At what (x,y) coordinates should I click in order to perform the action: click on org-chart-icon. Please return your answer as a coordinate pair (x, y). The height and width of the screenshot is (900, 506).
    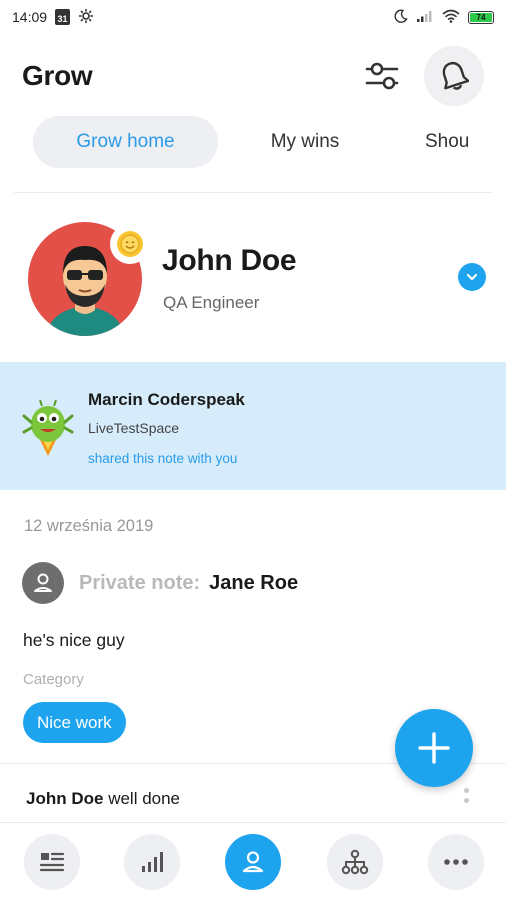
    Looking at the image, I should click on (355, 862).